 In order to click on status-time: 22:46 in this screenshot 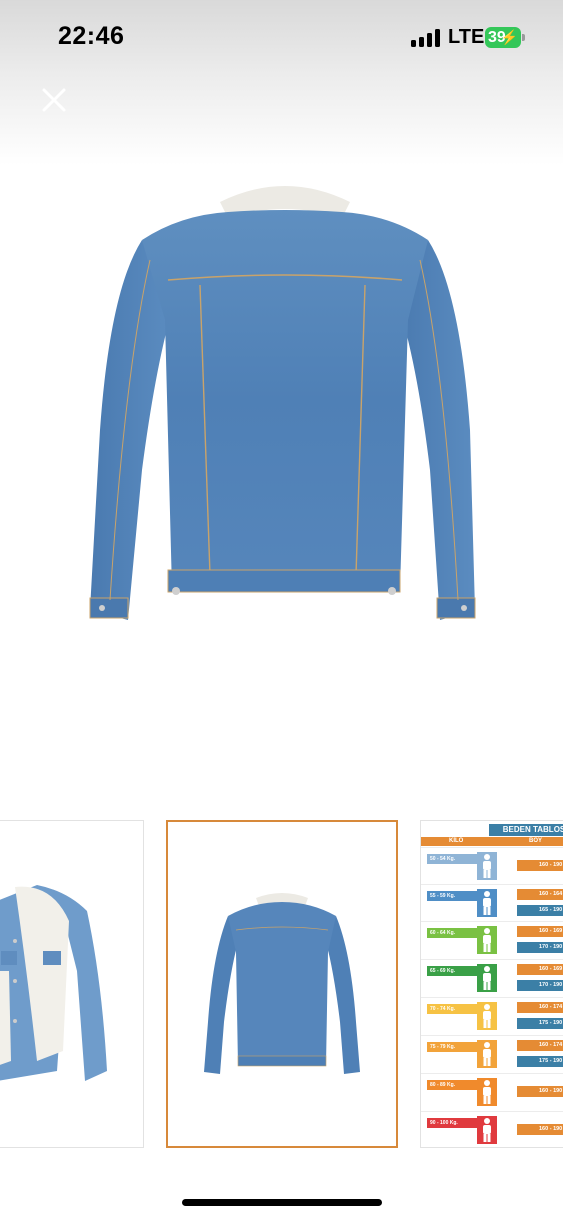, I will do `click(91, 36)`.